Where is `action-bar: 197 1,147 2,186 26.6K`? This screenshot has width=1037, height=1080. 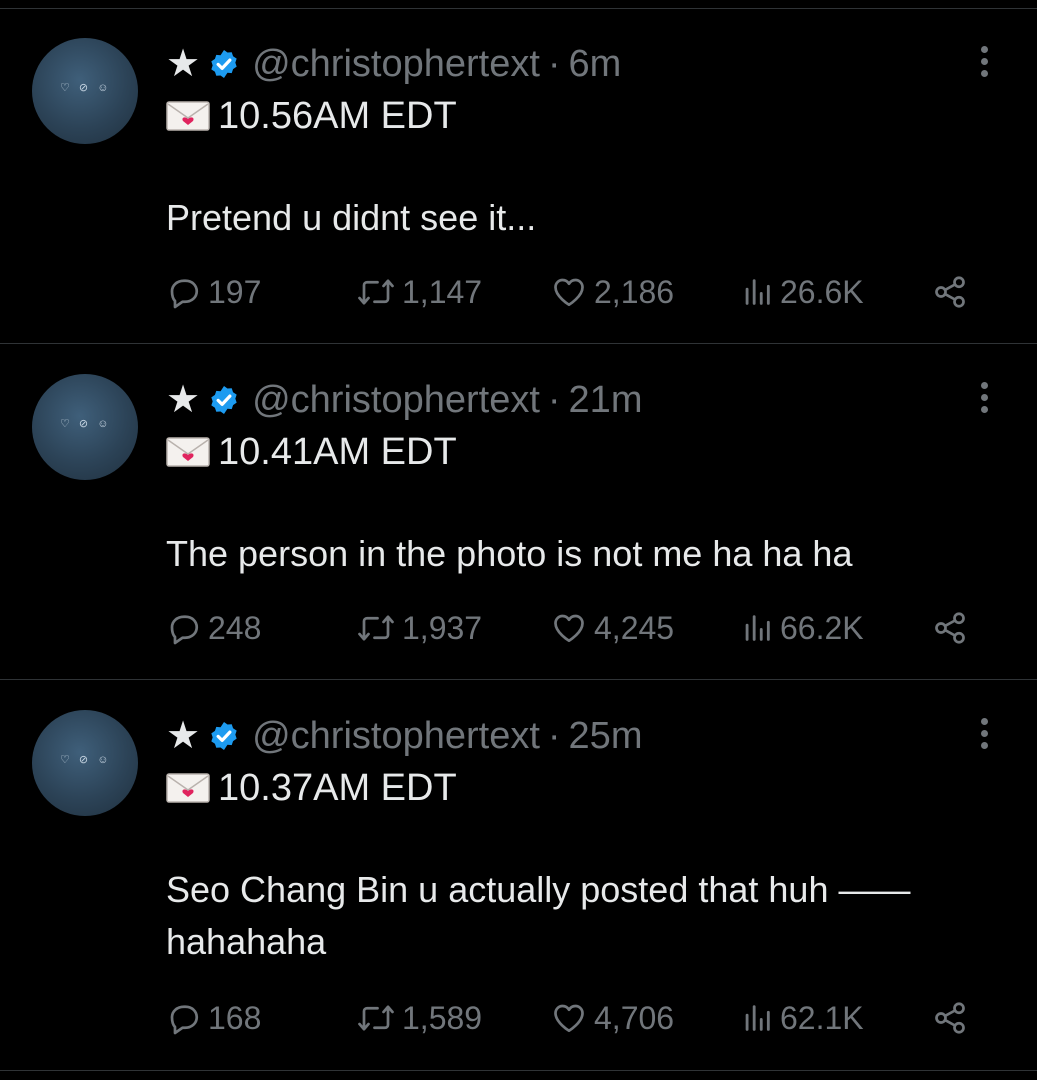 action-bar: 197 1,147 2,186 26.6K is located at coordinates (576, 292).